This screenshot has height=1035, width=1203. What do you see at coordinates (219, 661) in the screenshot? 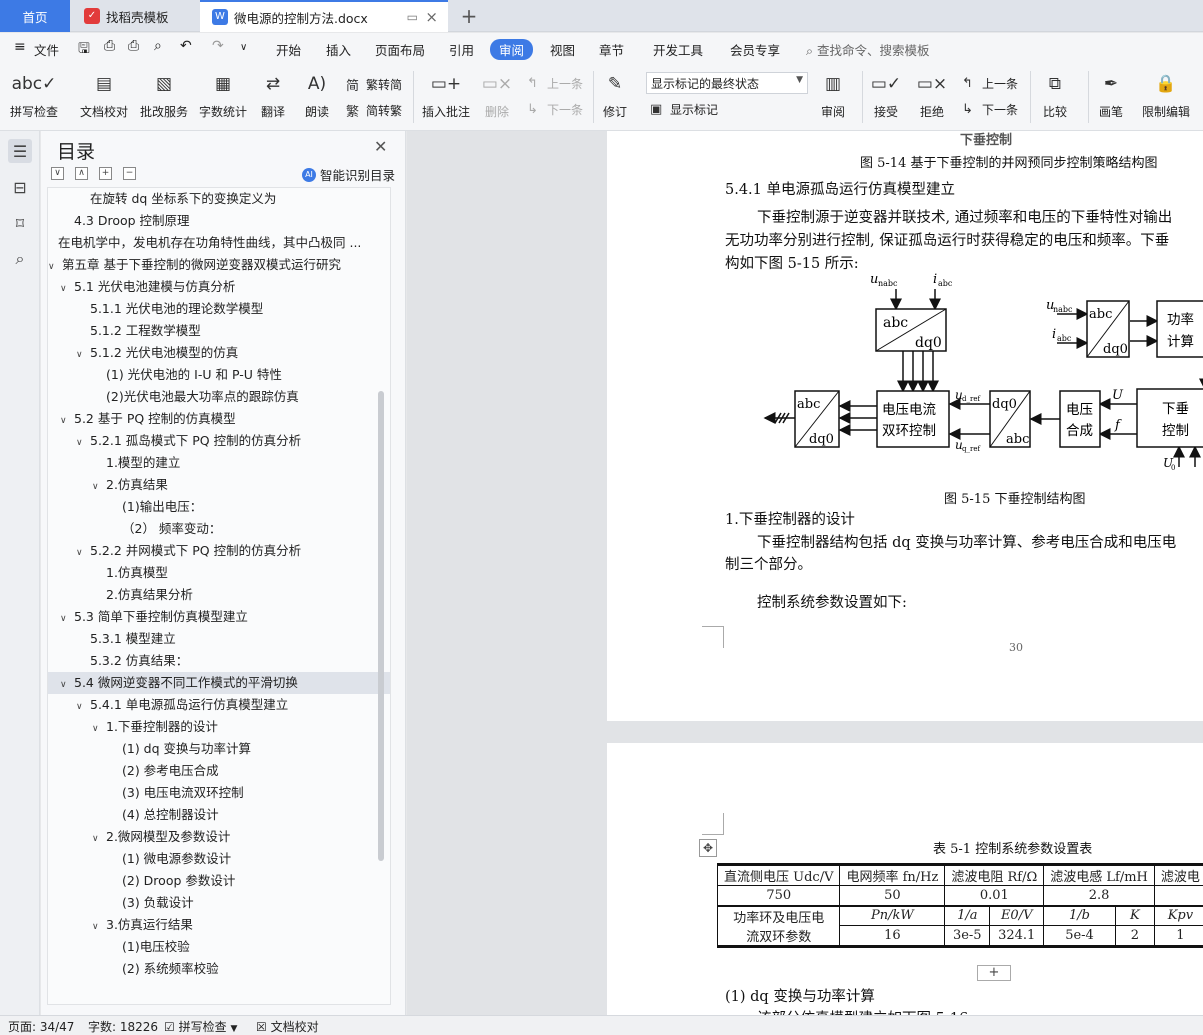
I see `toc-item: 5.3.2 仿真结果：` at bounding box center [219, 661].